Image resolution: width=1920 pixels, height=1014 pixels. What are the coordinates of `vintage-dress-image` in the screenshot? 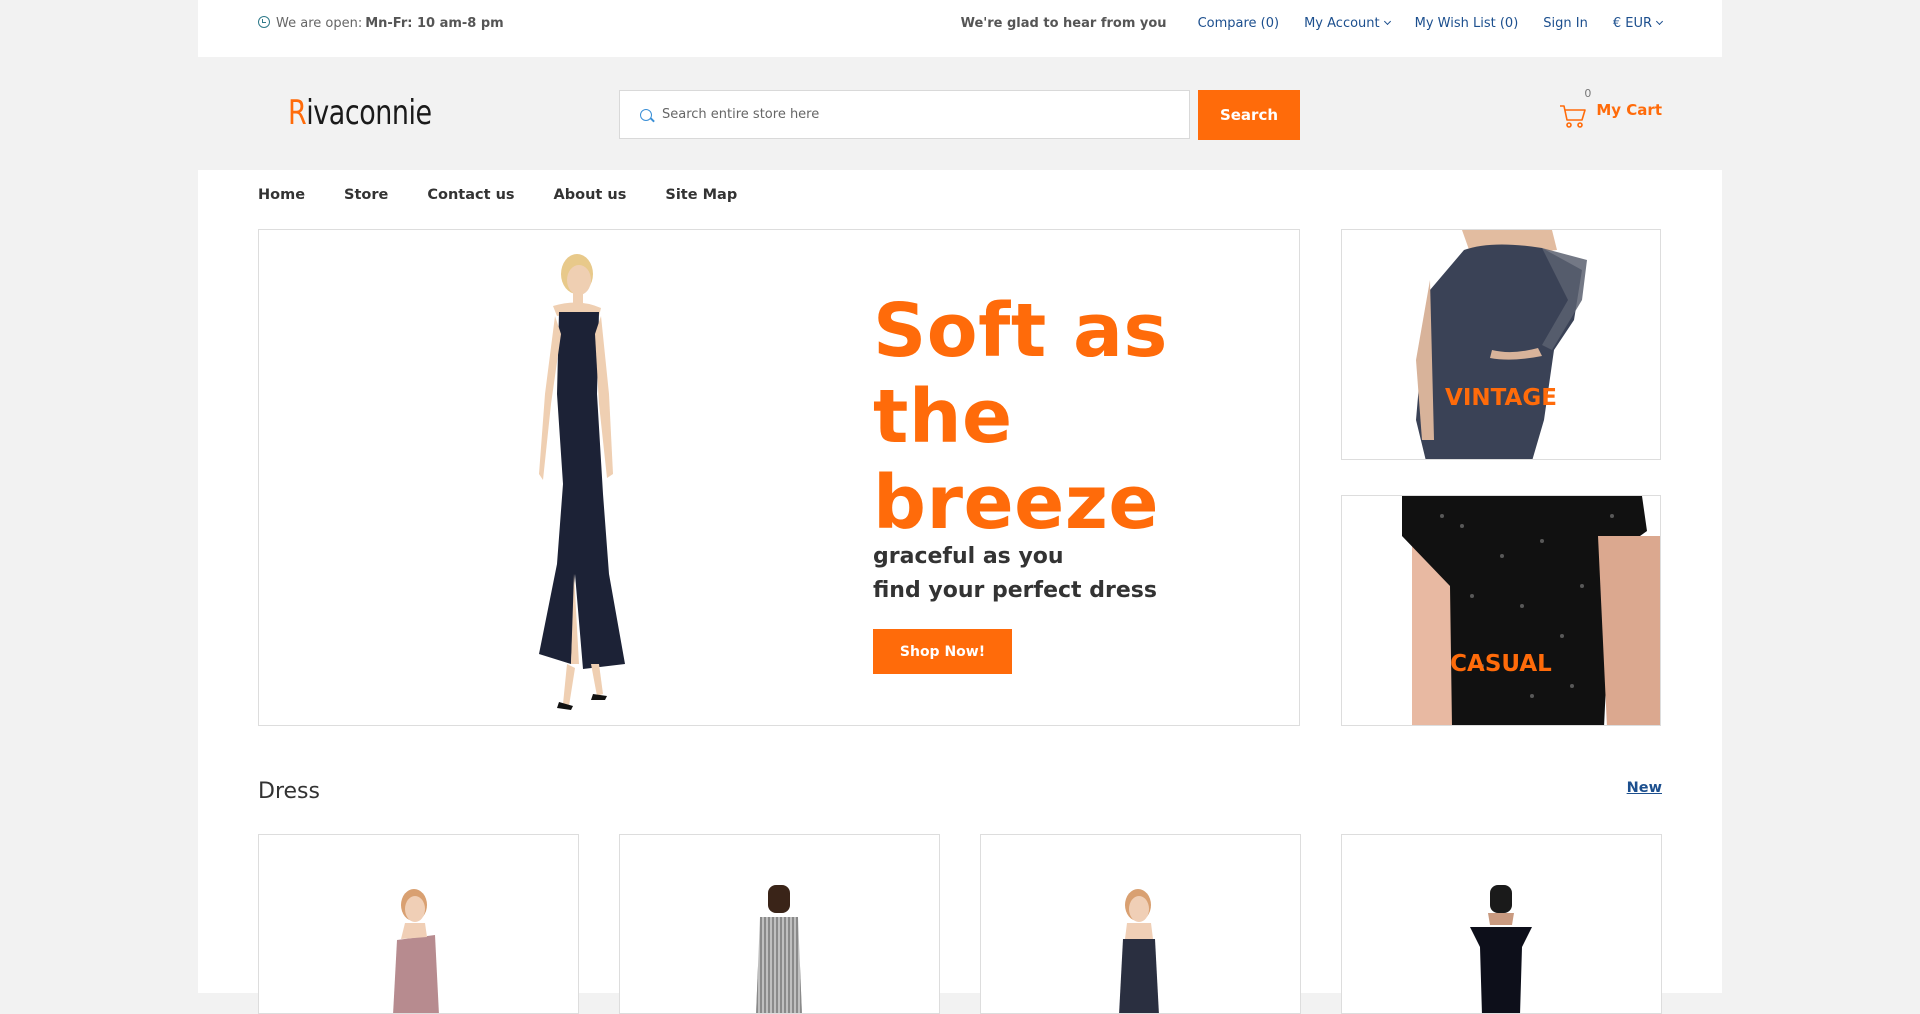 It's located at (1501, 344).